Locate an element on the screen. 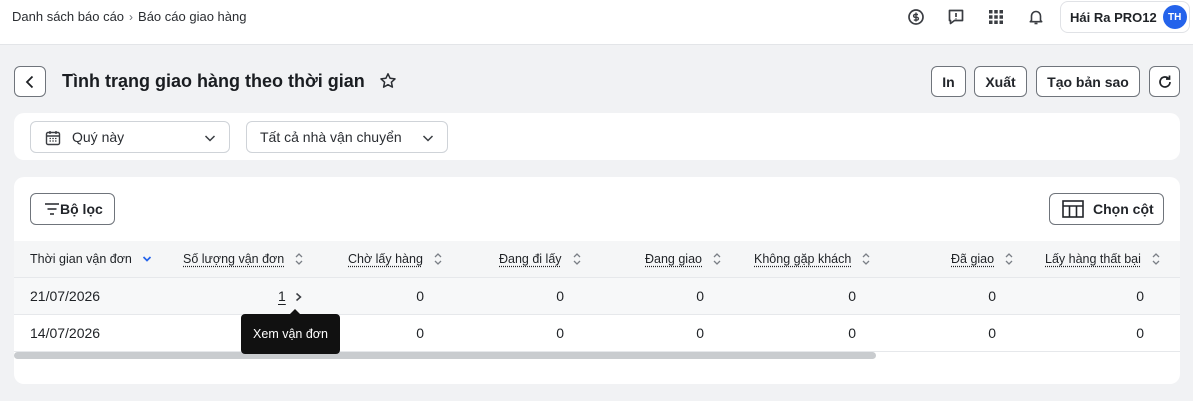 This screenshot has width=1193, height=401. breadcrumb: Danh sách báo cáo › Báo cáo giao hàng is located at coordinates (129, 16).